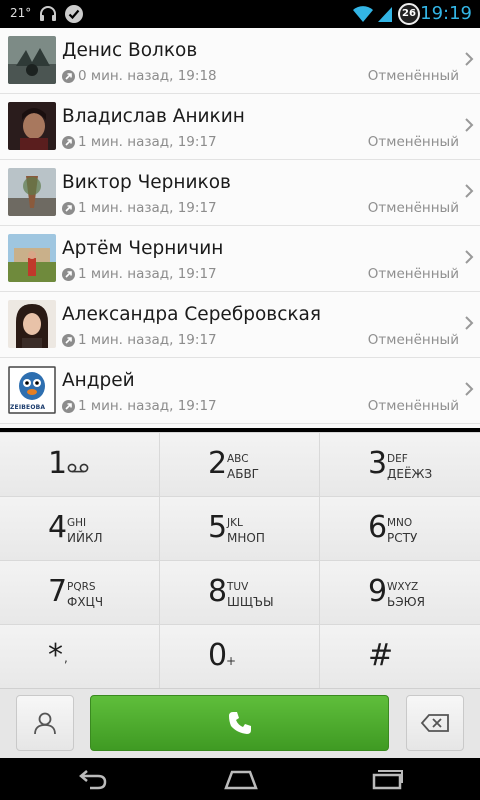 Image resolution: width=480 pixels, height=800 pixels. What do you see at coordinates (55, 655) in the screenshot?
I see `key-digit: *` at bounding box center [55, 655].